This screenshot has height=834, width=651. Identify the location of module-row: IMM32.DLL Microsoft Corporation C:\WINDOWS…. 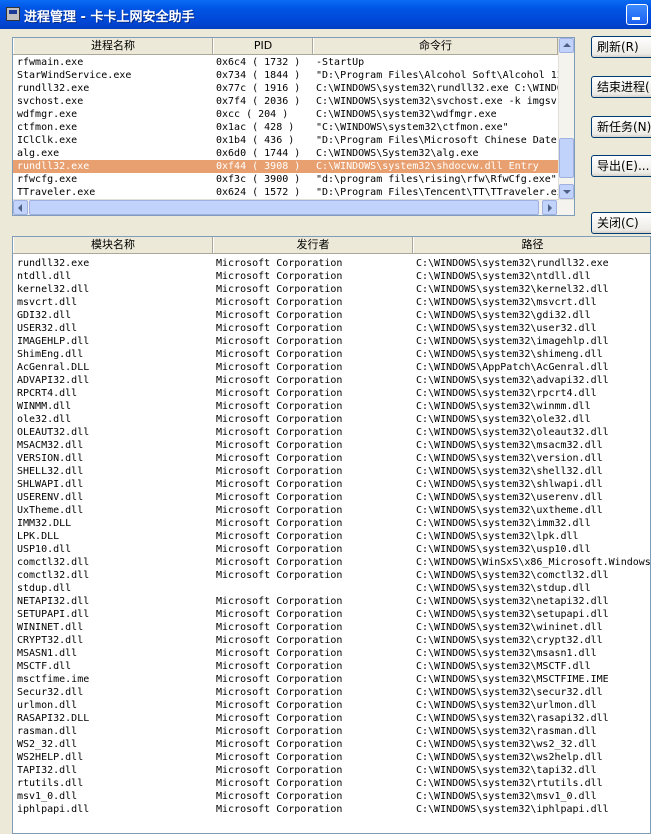
(331, 523).